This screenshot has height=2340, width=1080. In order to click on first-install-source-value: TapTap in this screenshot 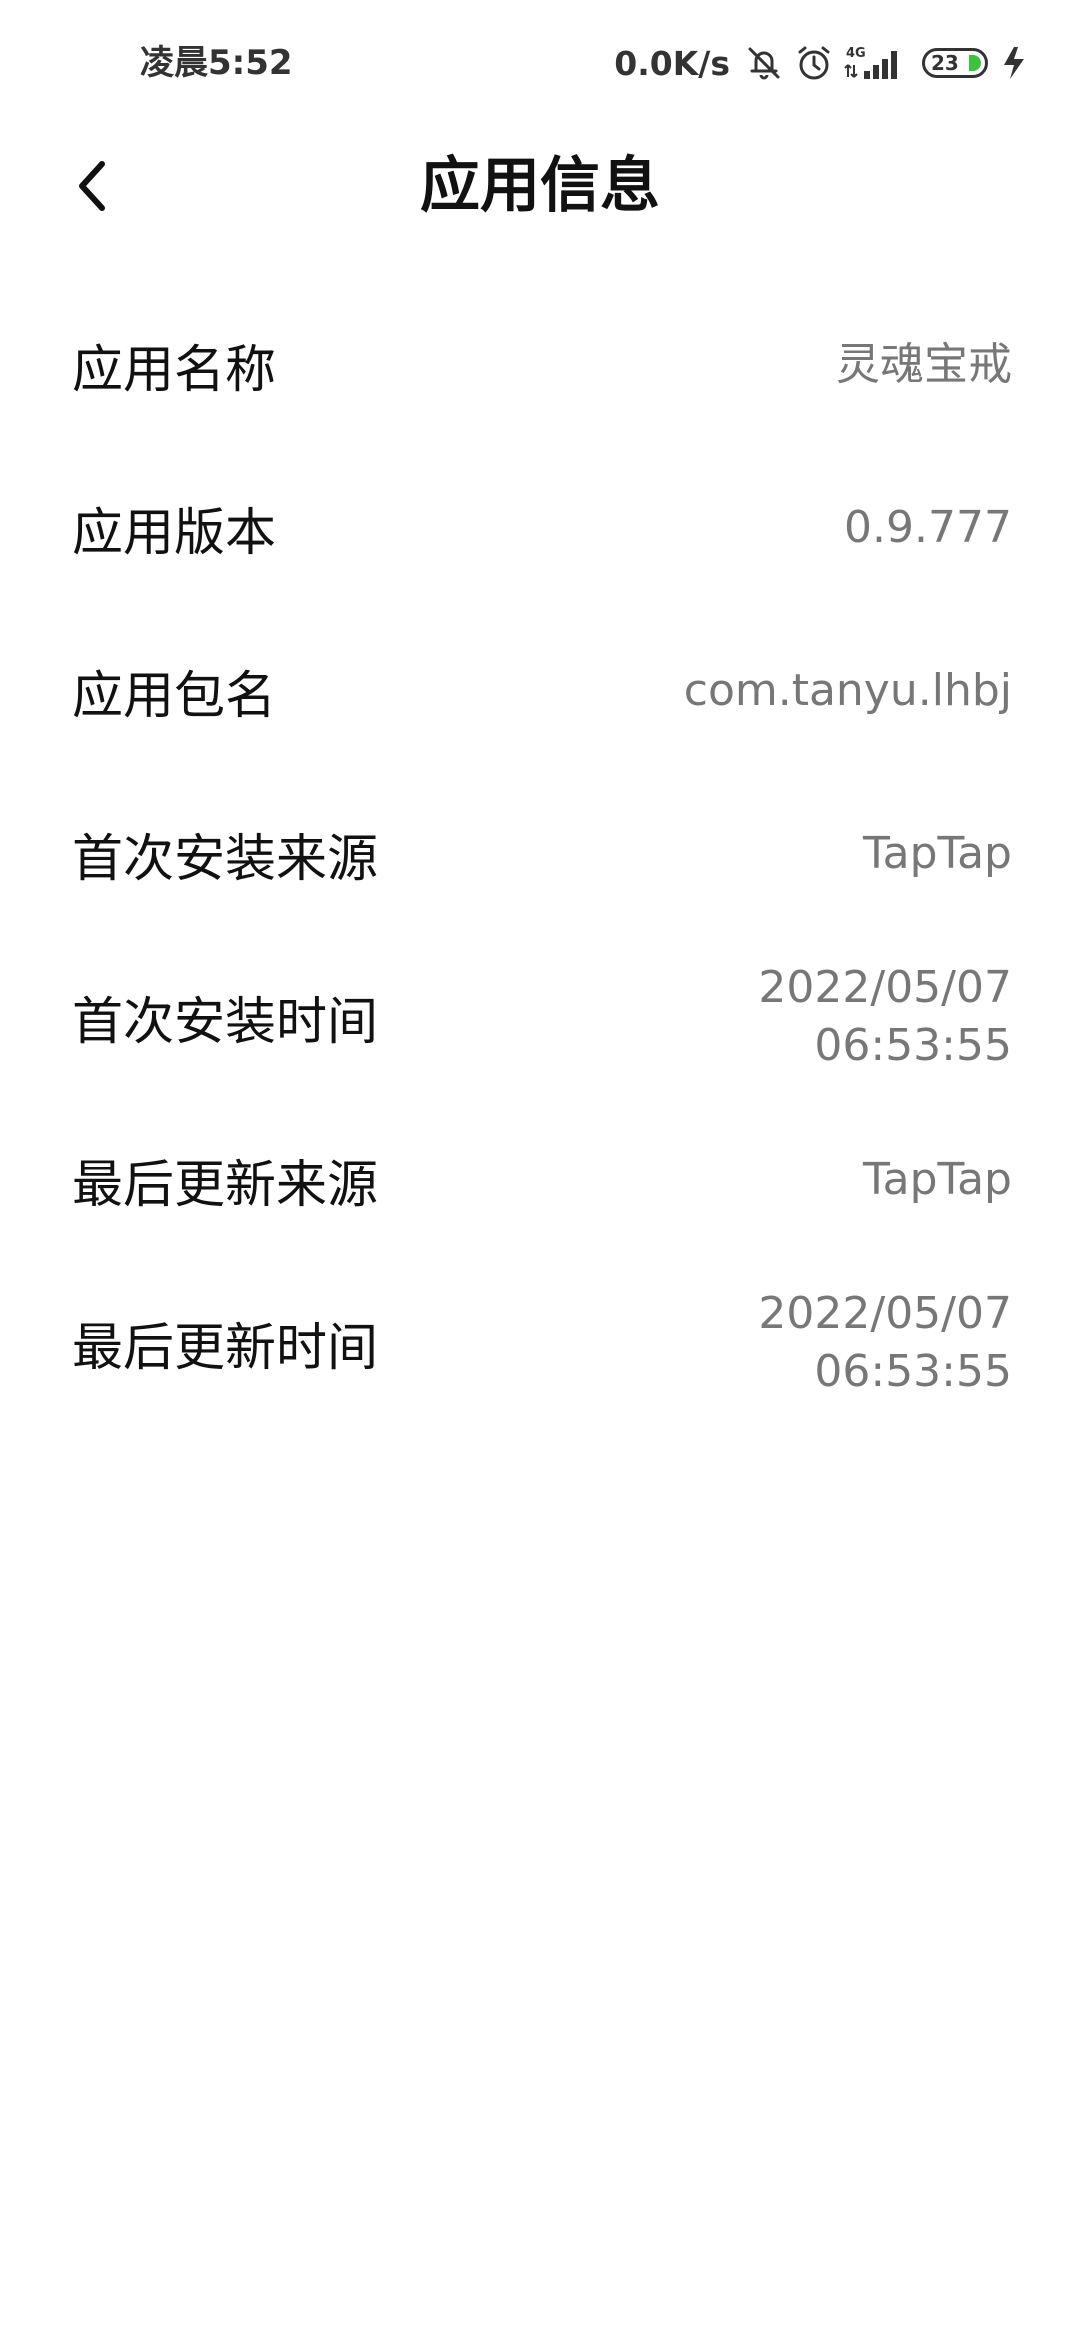, I will do `click(937, 853)`.